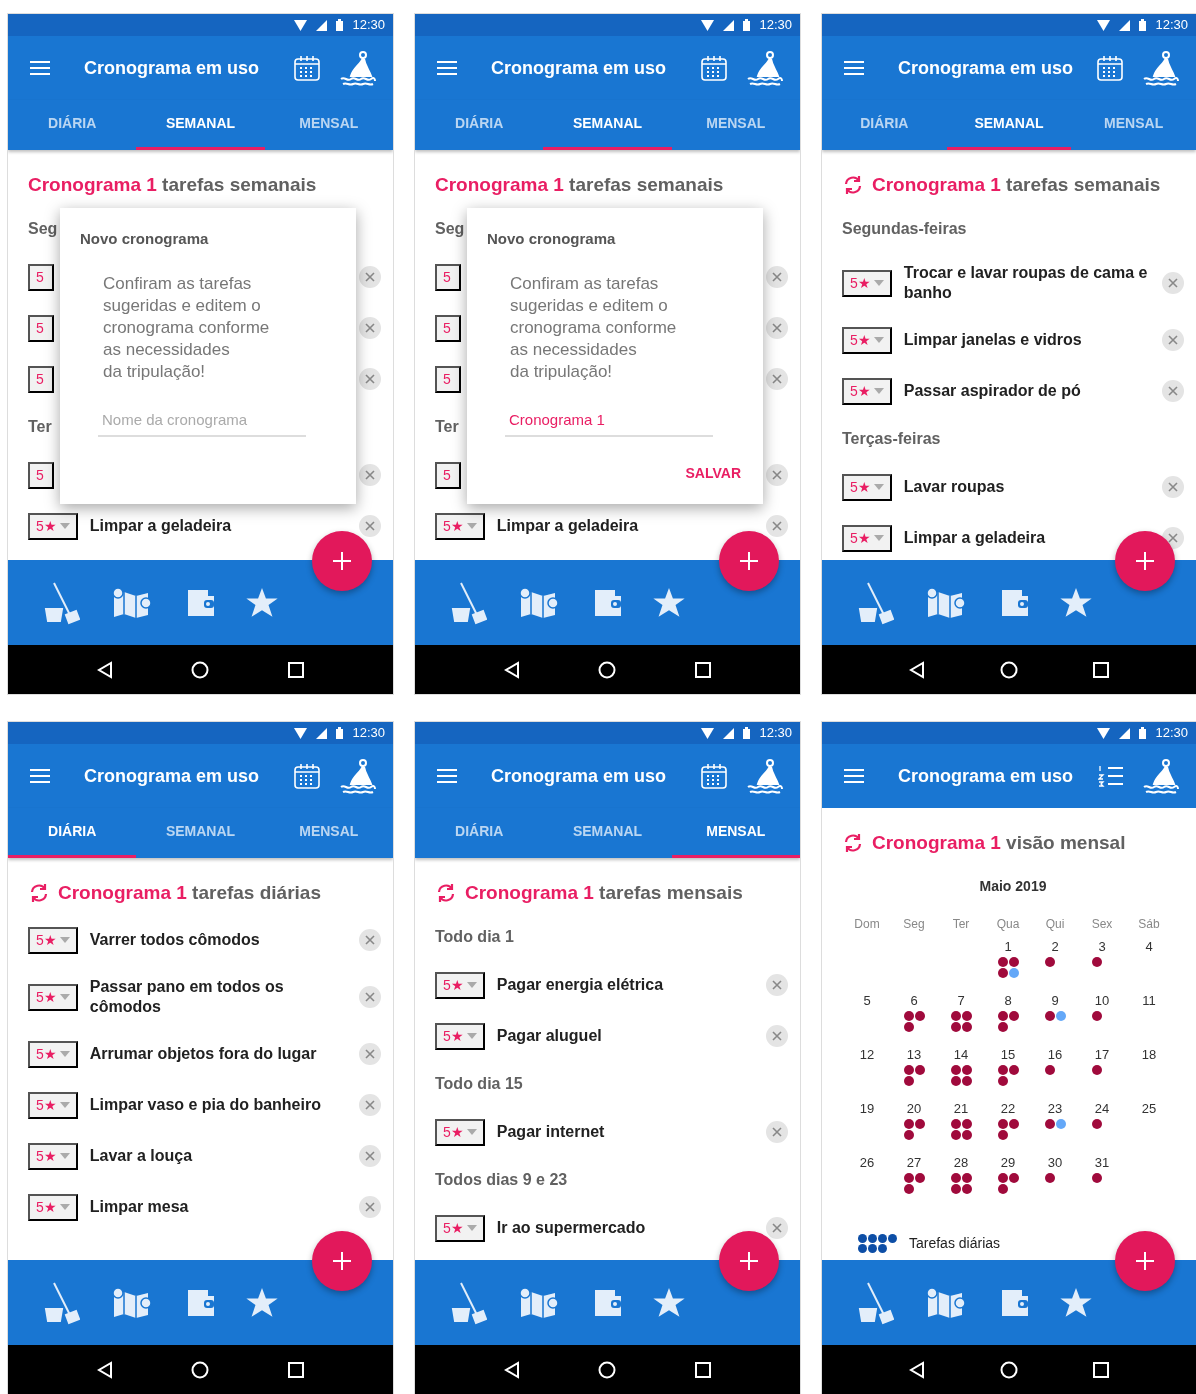 Image resolution: width=1196 pixels, height=1394 pixels. What do you see at coordinates (867, 1109) in the screenshot?
I see `day-number: 19` at bounding box center [867, 1109].